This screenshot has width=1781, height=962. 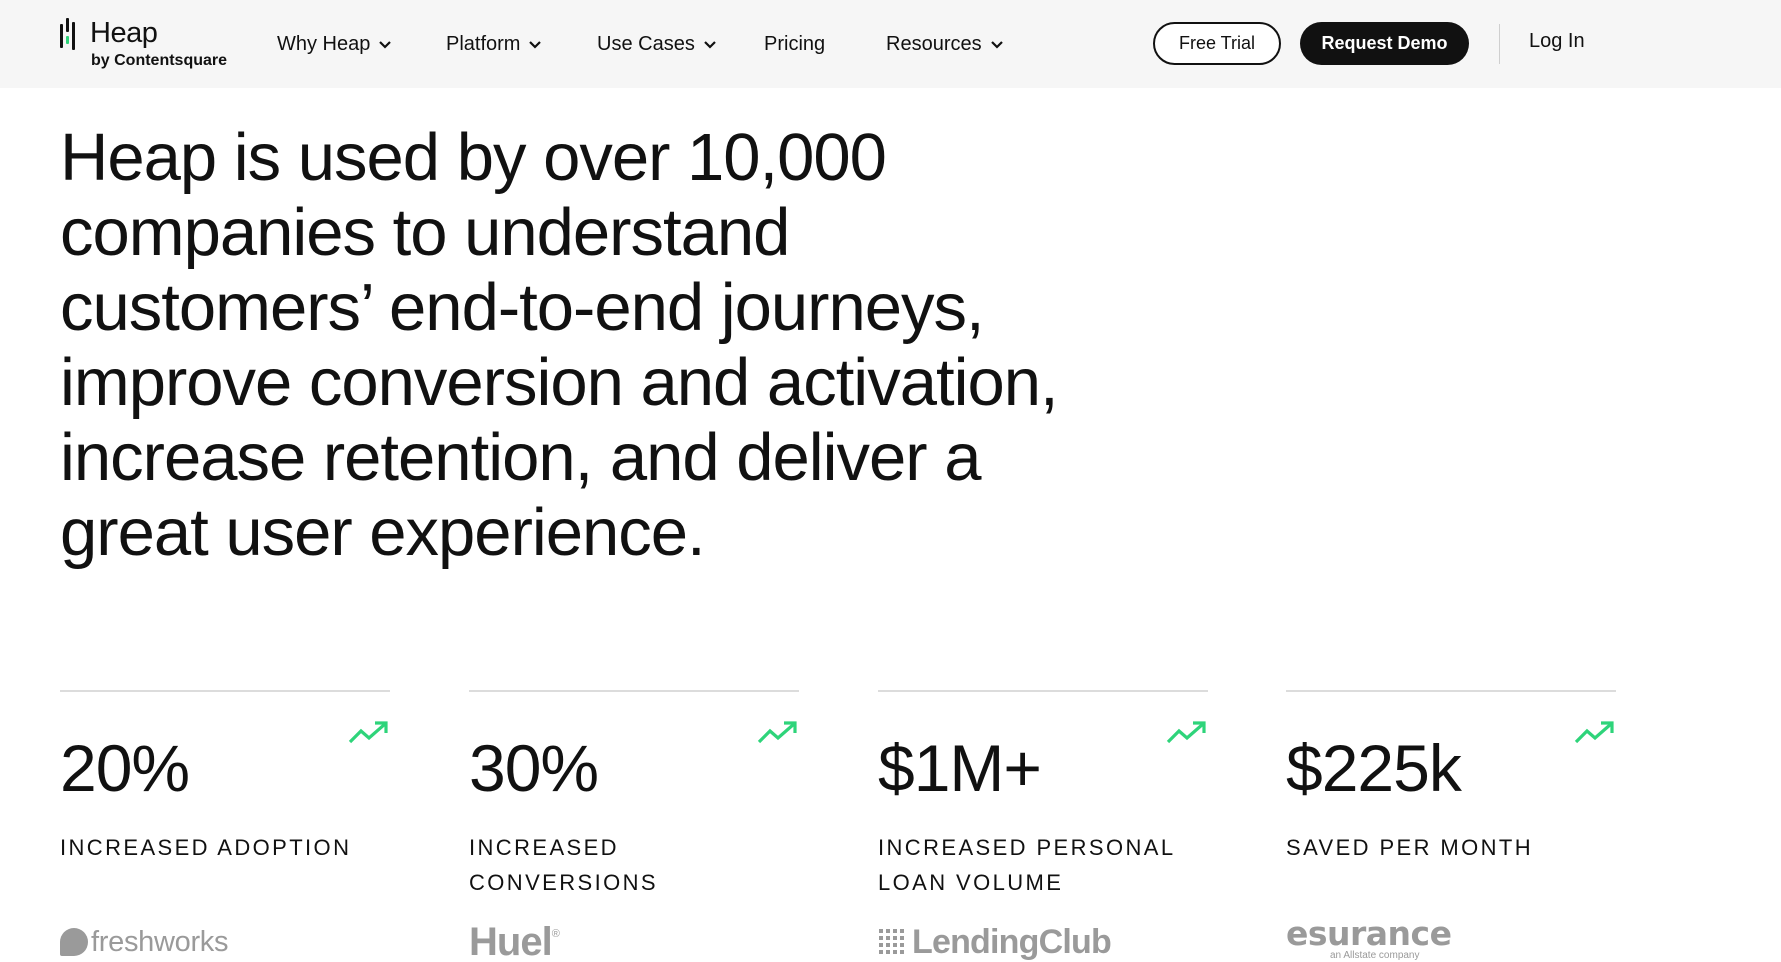 I want to click on lendingclub-wordmark: LendingClub, so click(x=1012, y=941).